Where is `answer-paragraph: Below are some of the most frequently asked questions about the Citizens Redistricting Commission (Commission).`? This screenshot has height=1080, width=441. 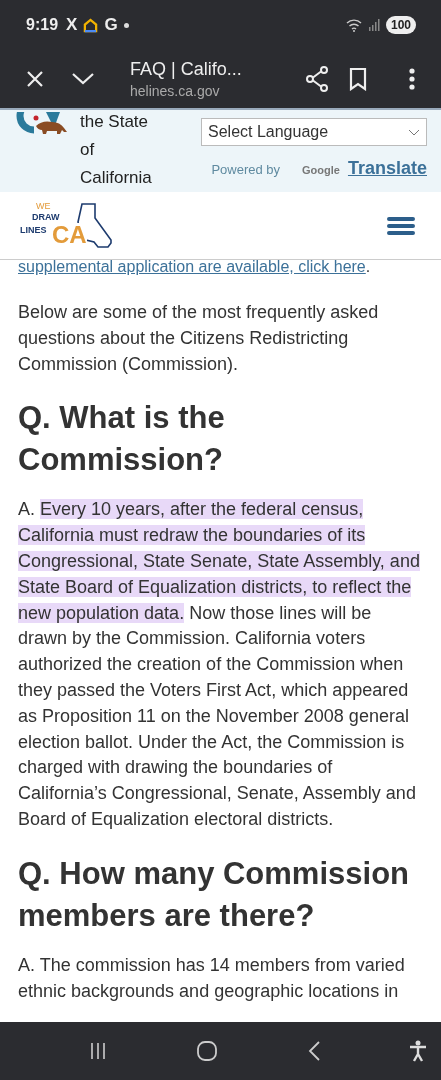
answer-paragraph: Below are some of the most frequently asked questions about the Citizens Redistricting Commission (Commission). is located at coordinates (199, 338).